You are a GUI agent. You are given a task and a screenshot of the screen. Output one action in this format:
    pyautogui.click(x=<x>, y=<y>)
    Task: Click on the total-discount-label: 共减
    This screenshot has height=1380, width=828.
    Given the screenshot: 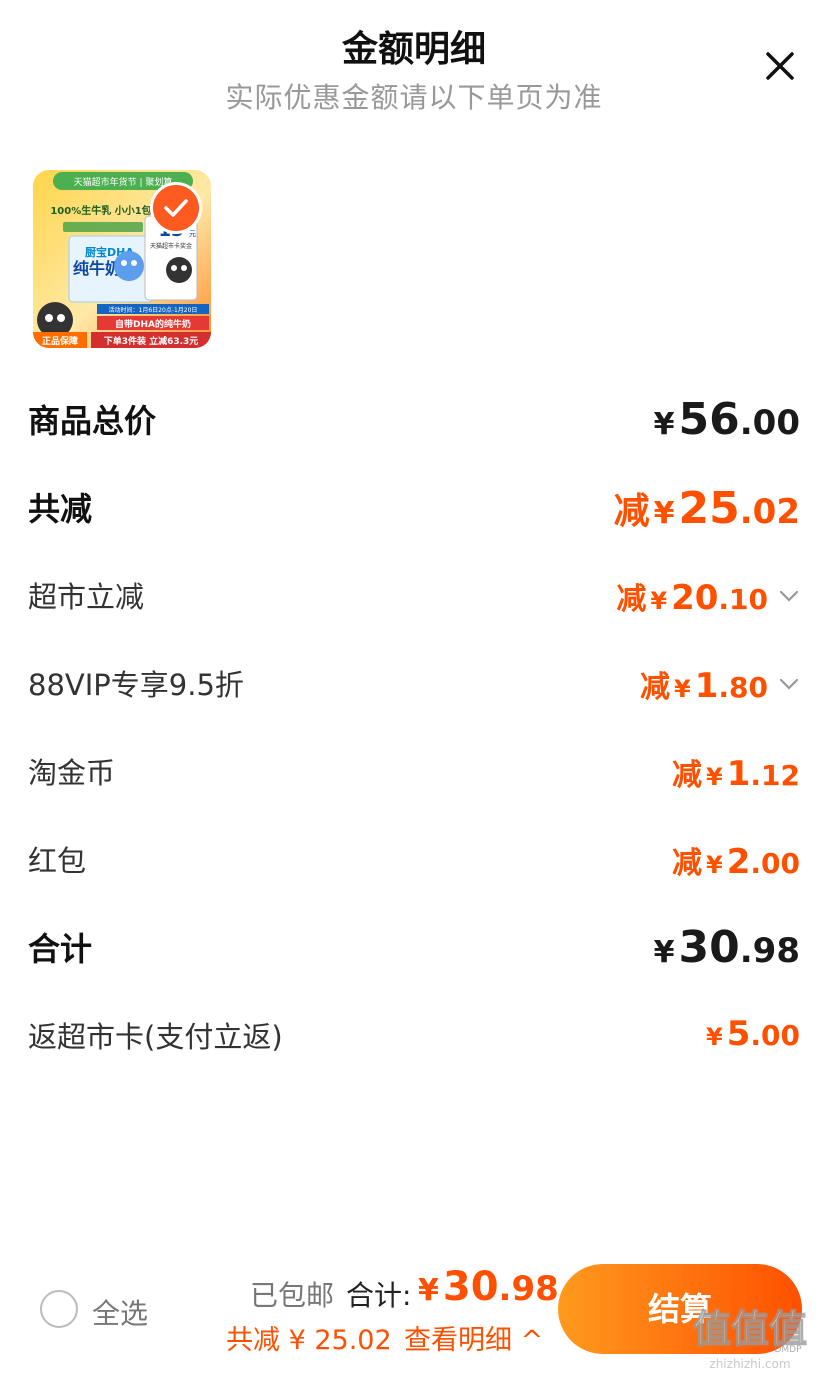 What is the action you would take?
    pyautogui.click(x=60, y=509)
    